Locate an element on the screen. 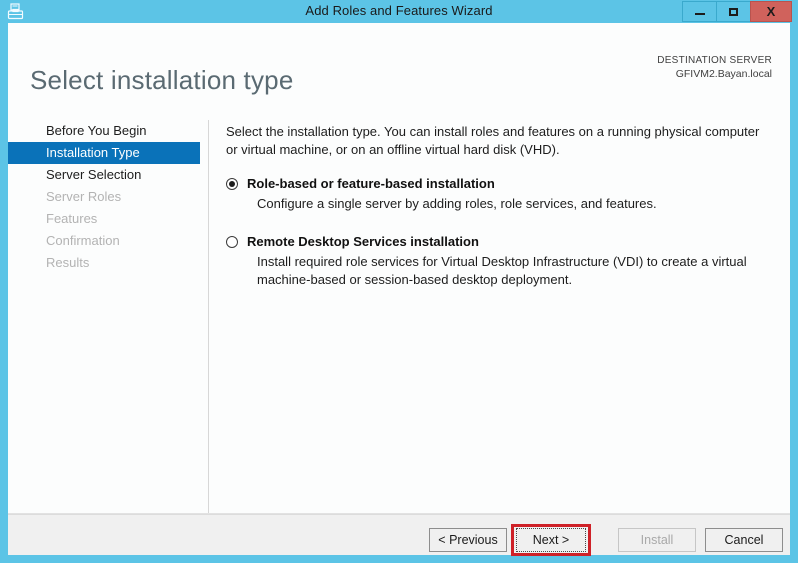 This screenshot has width=798, height=563. sidebar-item-results: Results is located at coordinates (68, 262).